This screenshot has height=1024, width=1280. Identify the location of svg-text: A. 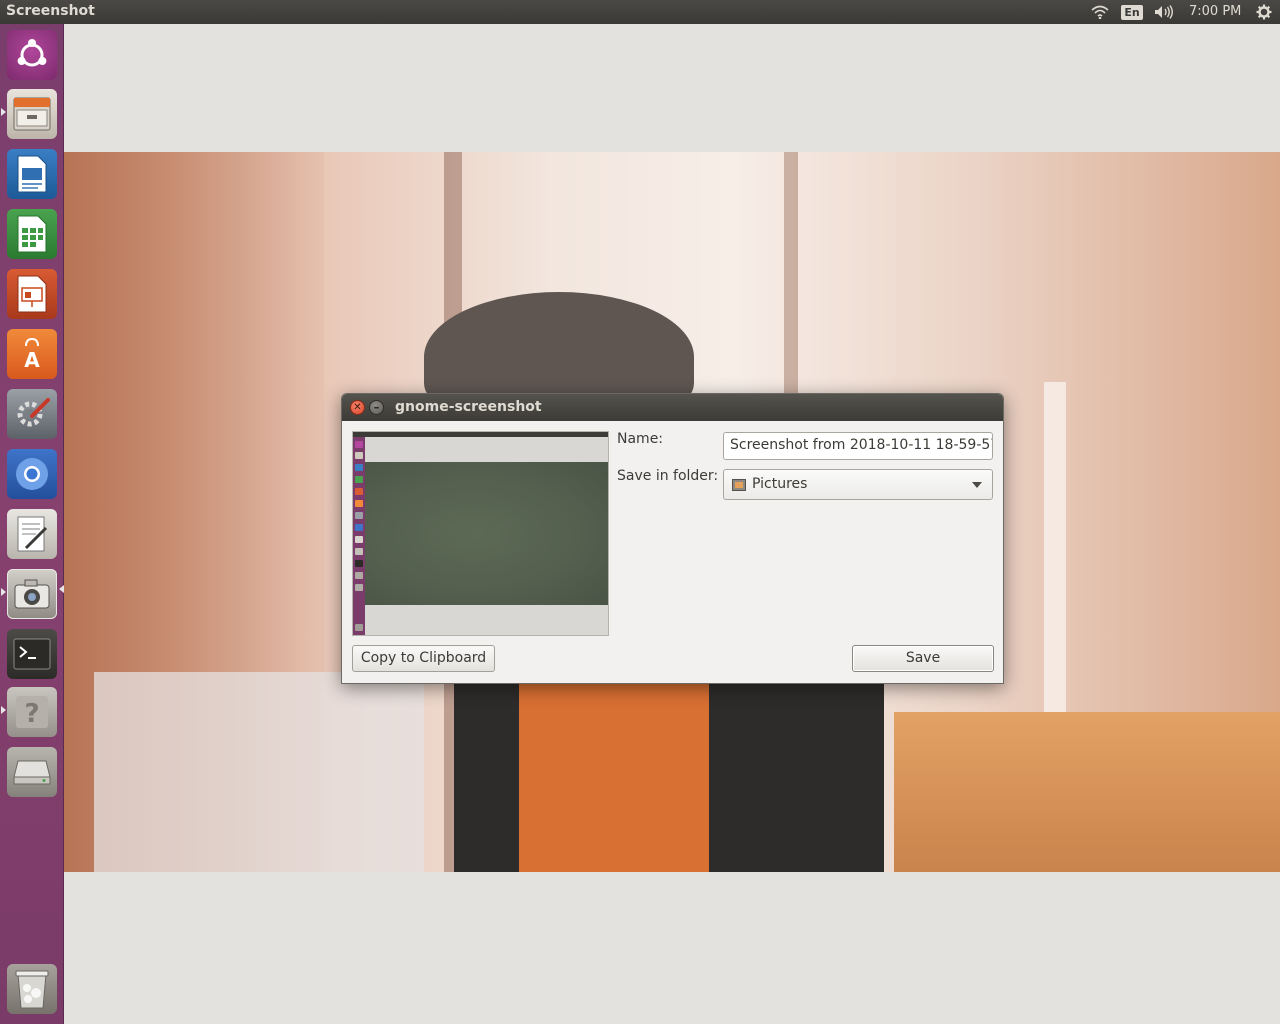
(32, 360).